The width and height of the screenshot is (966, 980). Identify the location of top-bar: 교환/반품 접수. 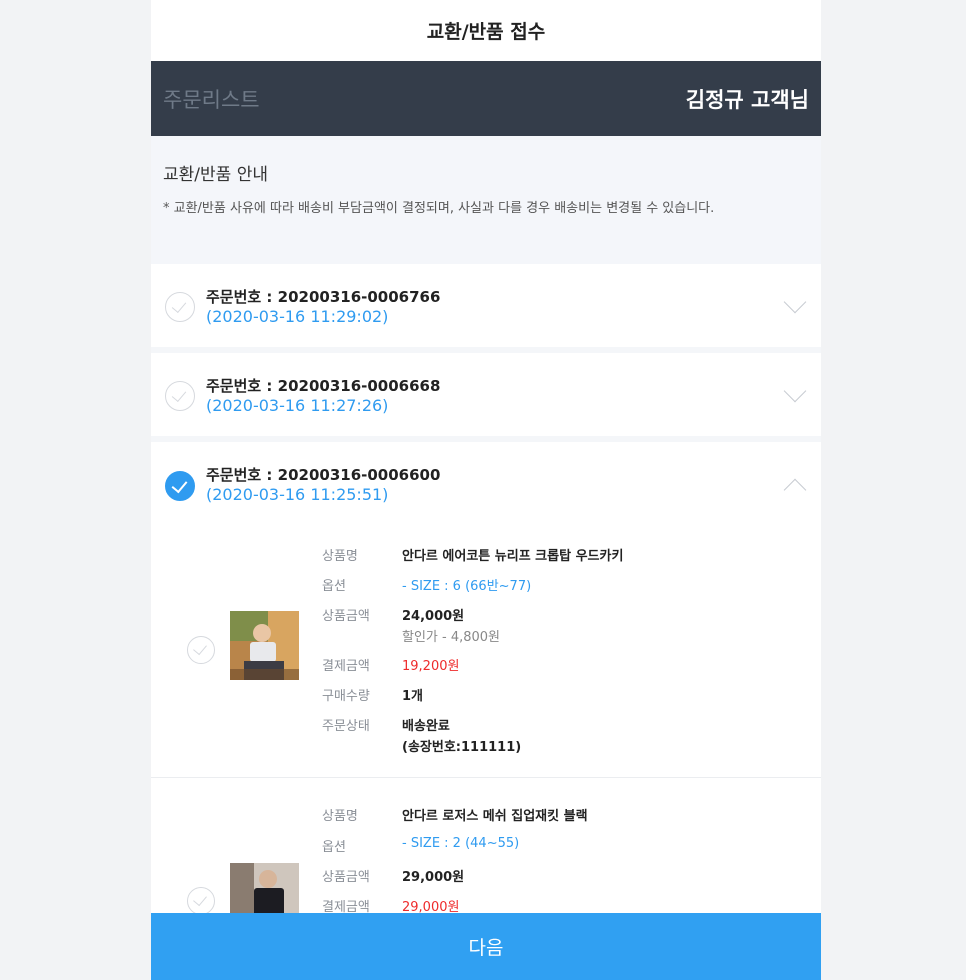
(486, 30).